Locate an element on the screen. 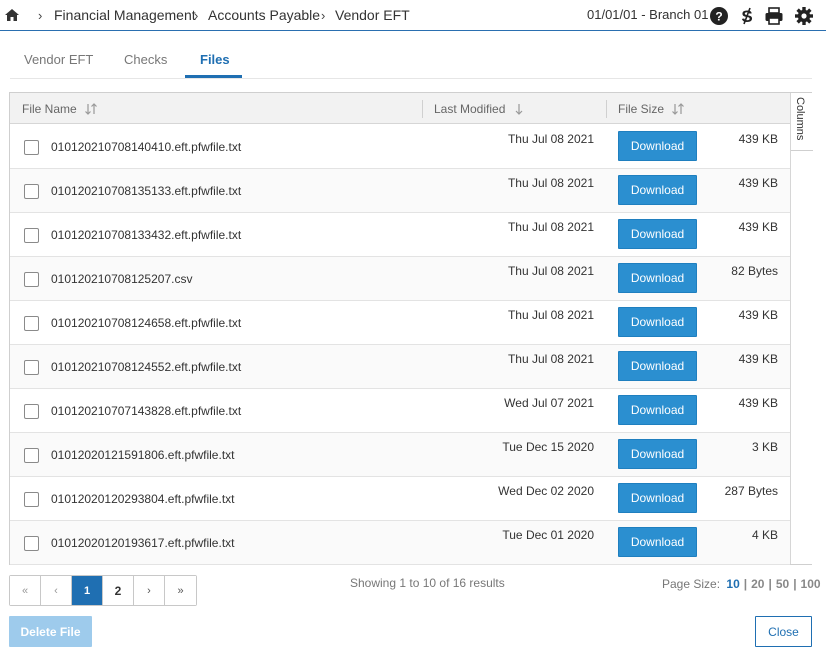  last-page-button: » is located at coordinates (180, 590).